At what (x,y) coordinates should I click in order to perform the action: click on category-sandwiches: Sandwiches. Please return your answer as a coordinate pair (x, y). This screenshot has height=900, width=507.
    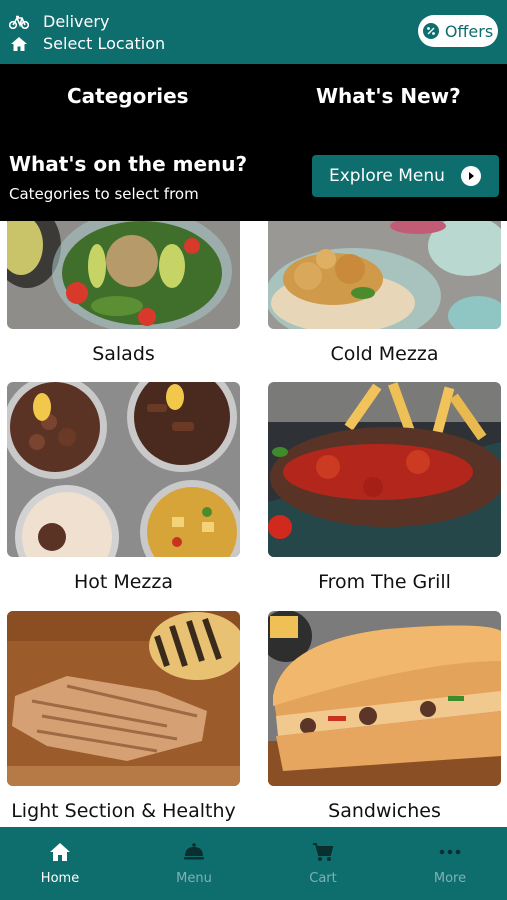
    Looking at the image, I should click on (384, 717).